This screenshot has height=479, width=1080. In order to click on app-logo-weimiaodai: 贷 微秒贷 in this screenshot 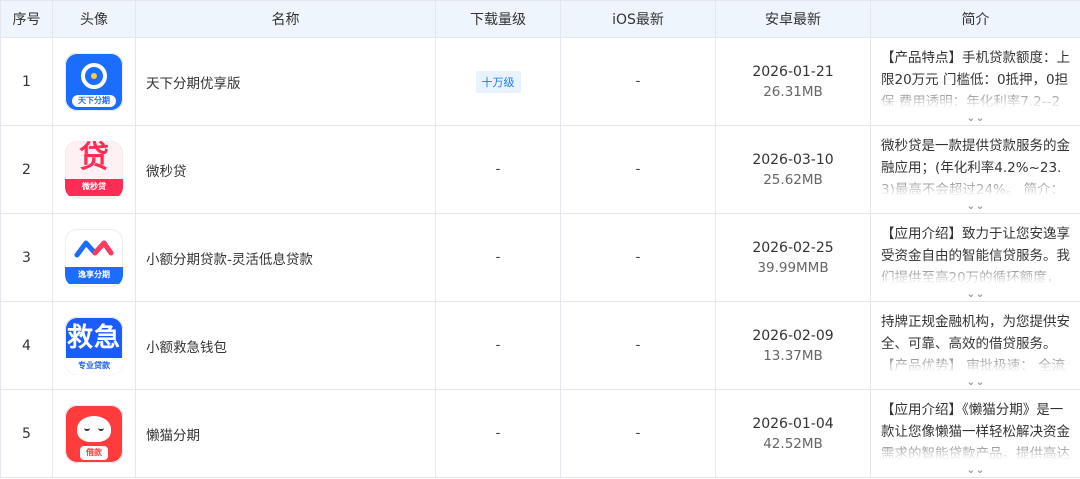, I will do `click(94, 169)`.